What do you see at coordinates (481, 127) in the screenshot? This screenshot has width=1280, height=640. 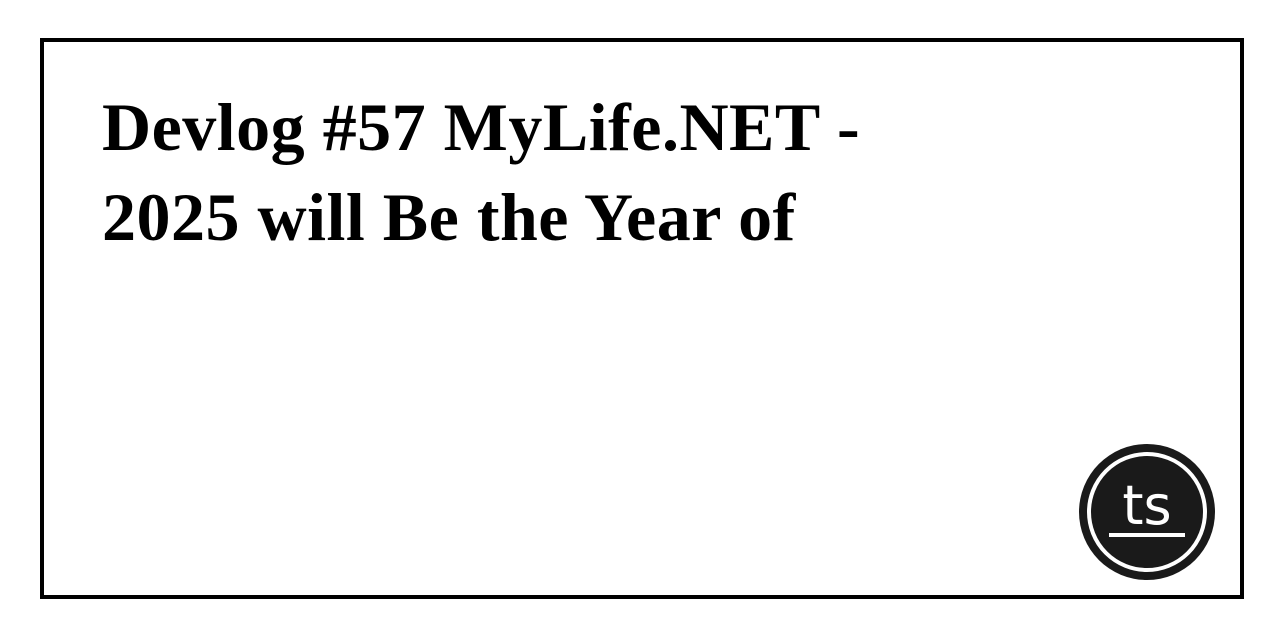 I see `post-title-line-1: Devlog #57 MyLife.NET -` at bounding box center [481, 127].